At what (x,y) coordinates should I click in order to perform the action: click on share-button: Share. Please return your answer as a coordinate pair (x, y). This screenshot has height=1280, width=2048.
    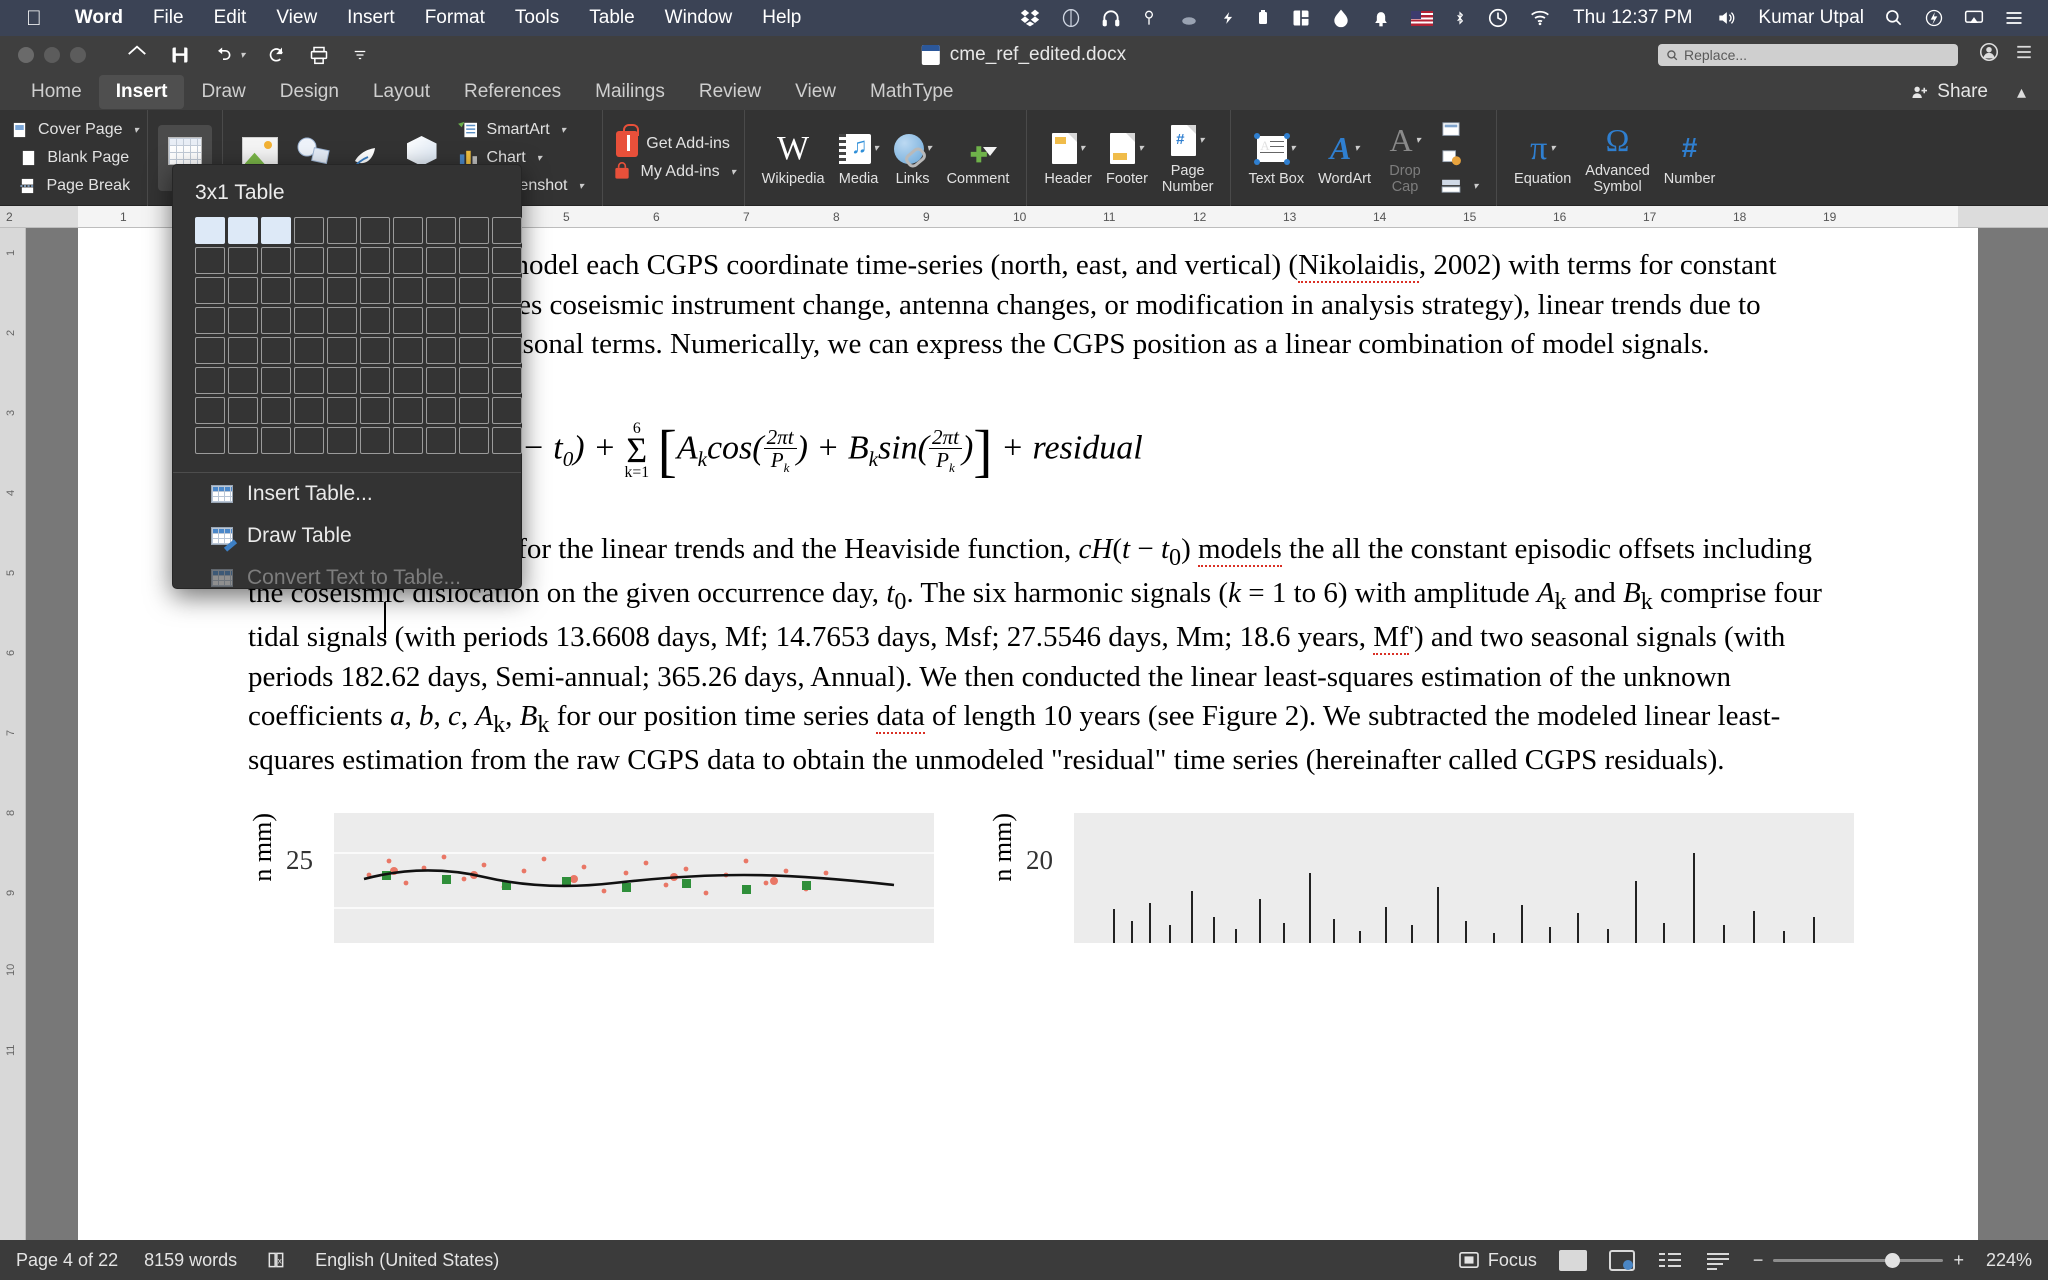
    Looking at the image, I should click on (1948, 92).